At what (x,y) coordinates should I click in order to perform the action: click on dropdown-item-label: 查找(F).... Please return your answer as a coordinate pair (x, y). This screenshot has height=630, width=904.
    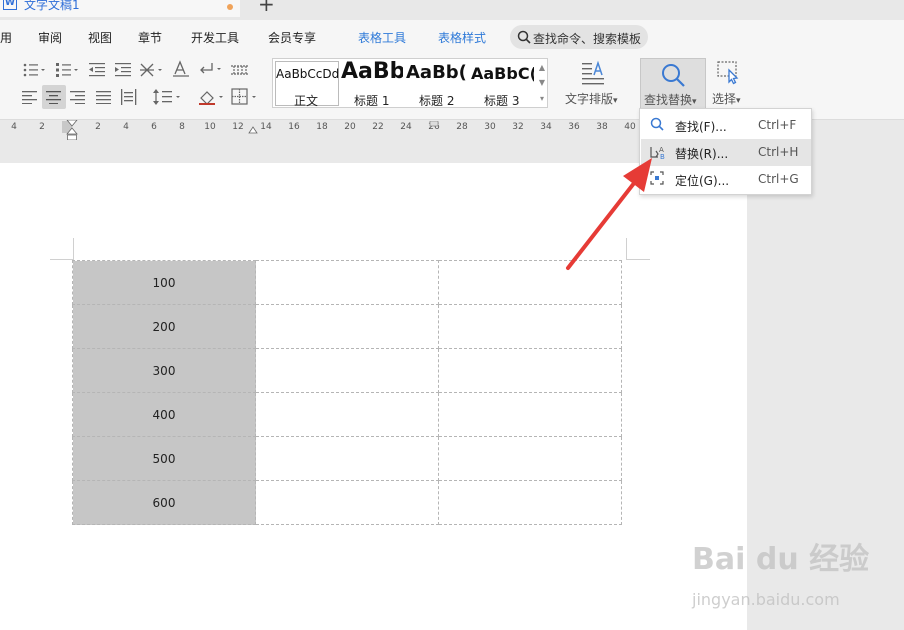
    Looking at the image, I should click on (701, 127).